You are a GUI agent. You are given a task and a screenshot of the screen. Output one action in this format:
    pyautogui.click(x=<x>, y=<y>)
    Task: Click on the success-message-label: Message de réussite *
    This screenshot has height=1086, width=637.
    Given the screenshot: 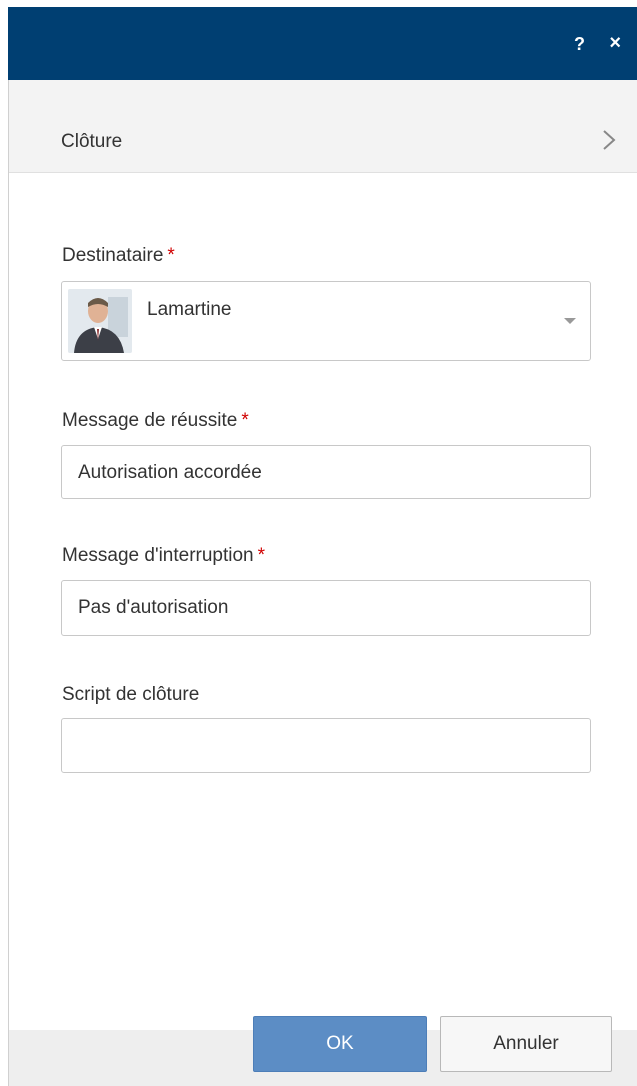 What is the action you would take?
    pyautogui.click(x=155, y=421)
    